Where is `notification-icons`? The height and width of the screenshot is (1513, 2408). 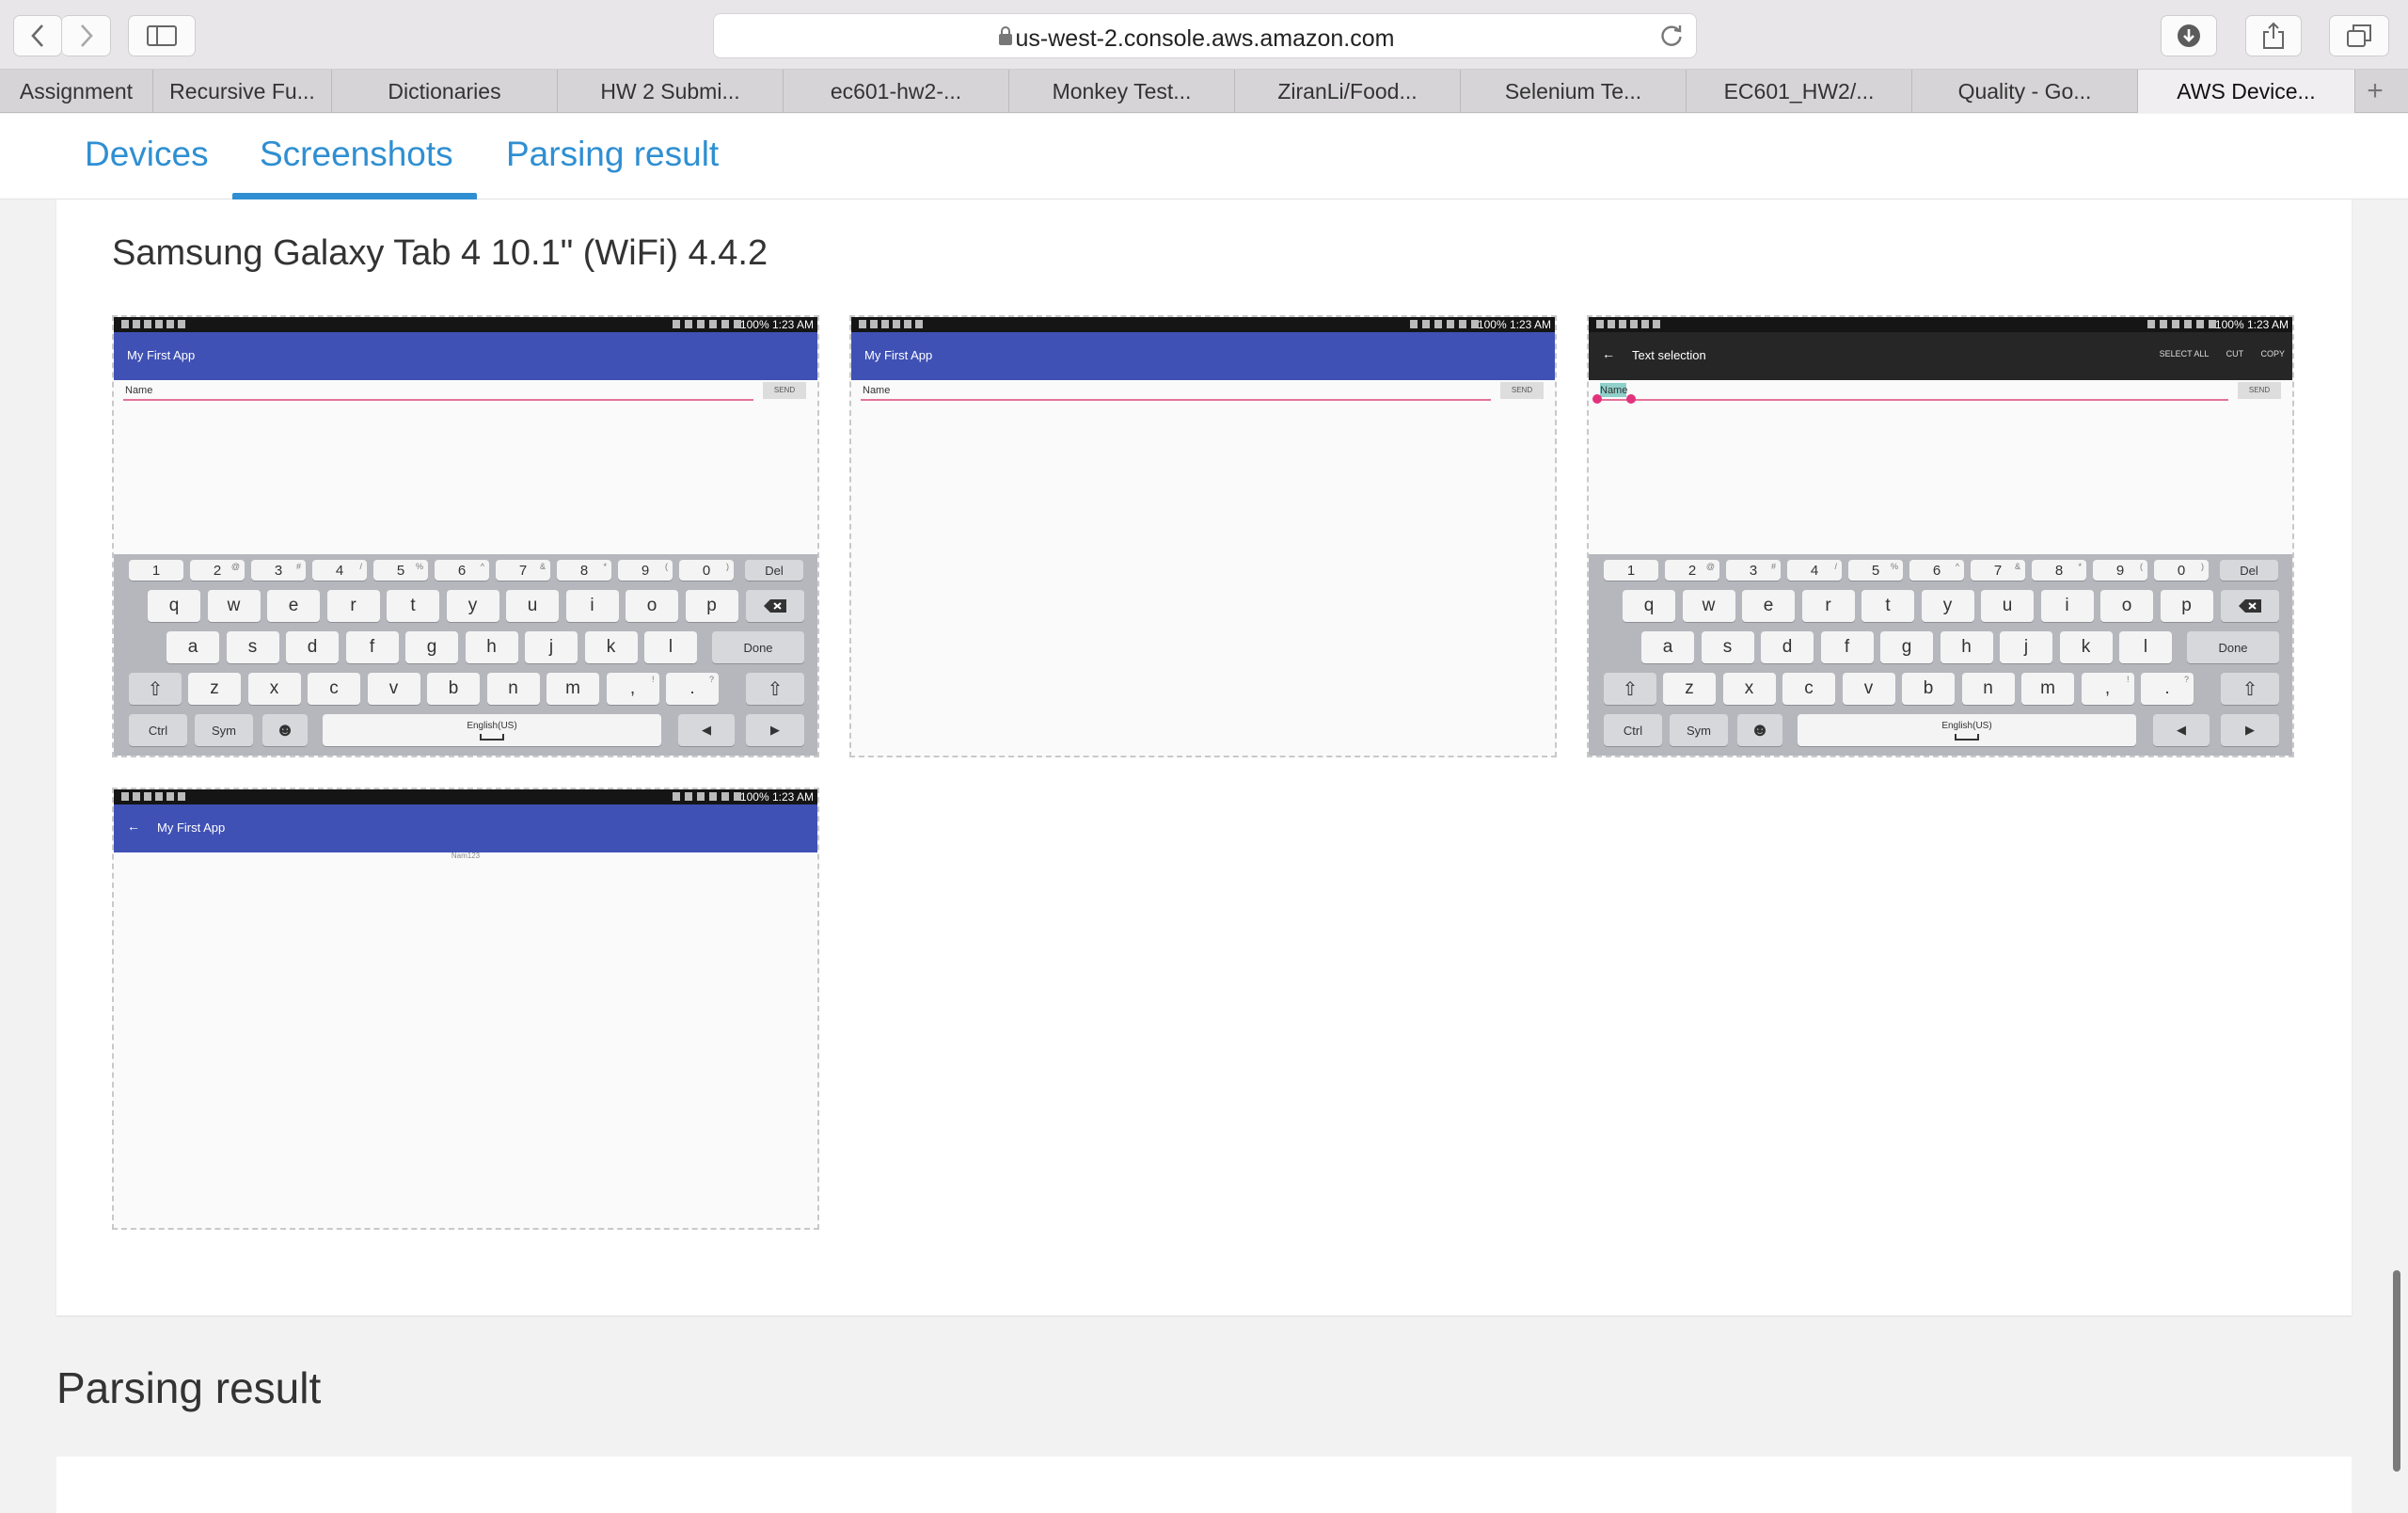
notification-icons is located at coordinates (154, 796).